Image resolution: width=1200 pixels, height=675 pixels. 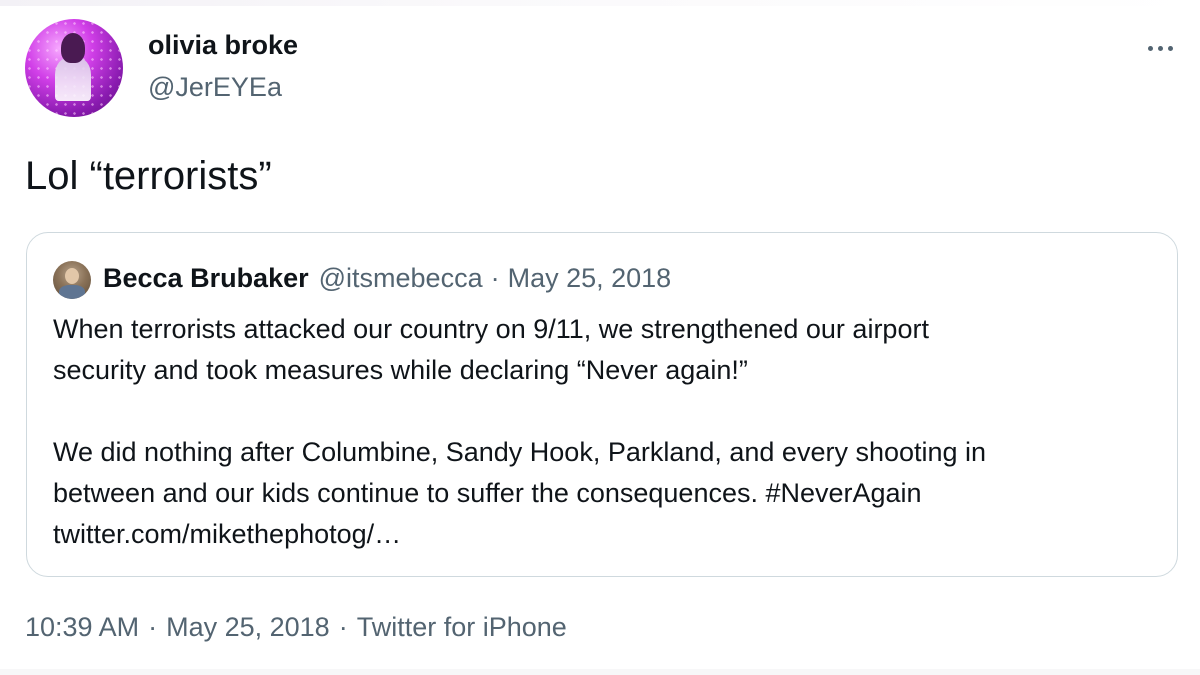 I want to click on more-options-button, so click(x=1160, y=48).